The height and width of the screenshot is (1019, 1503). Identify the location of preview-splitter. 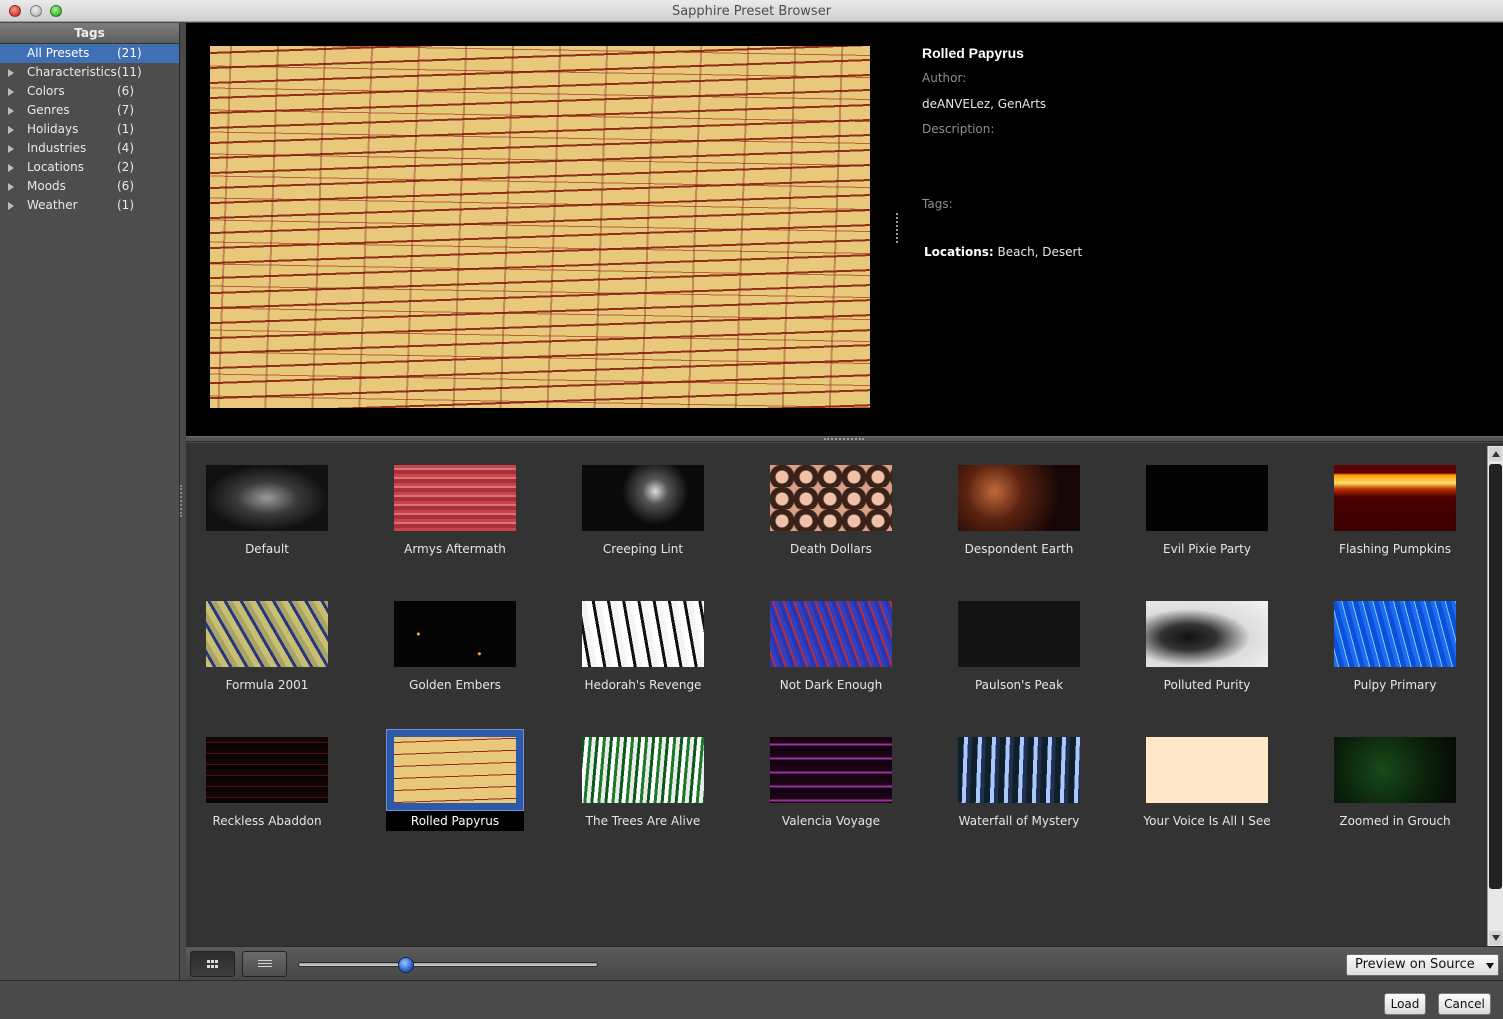
(897, 228).